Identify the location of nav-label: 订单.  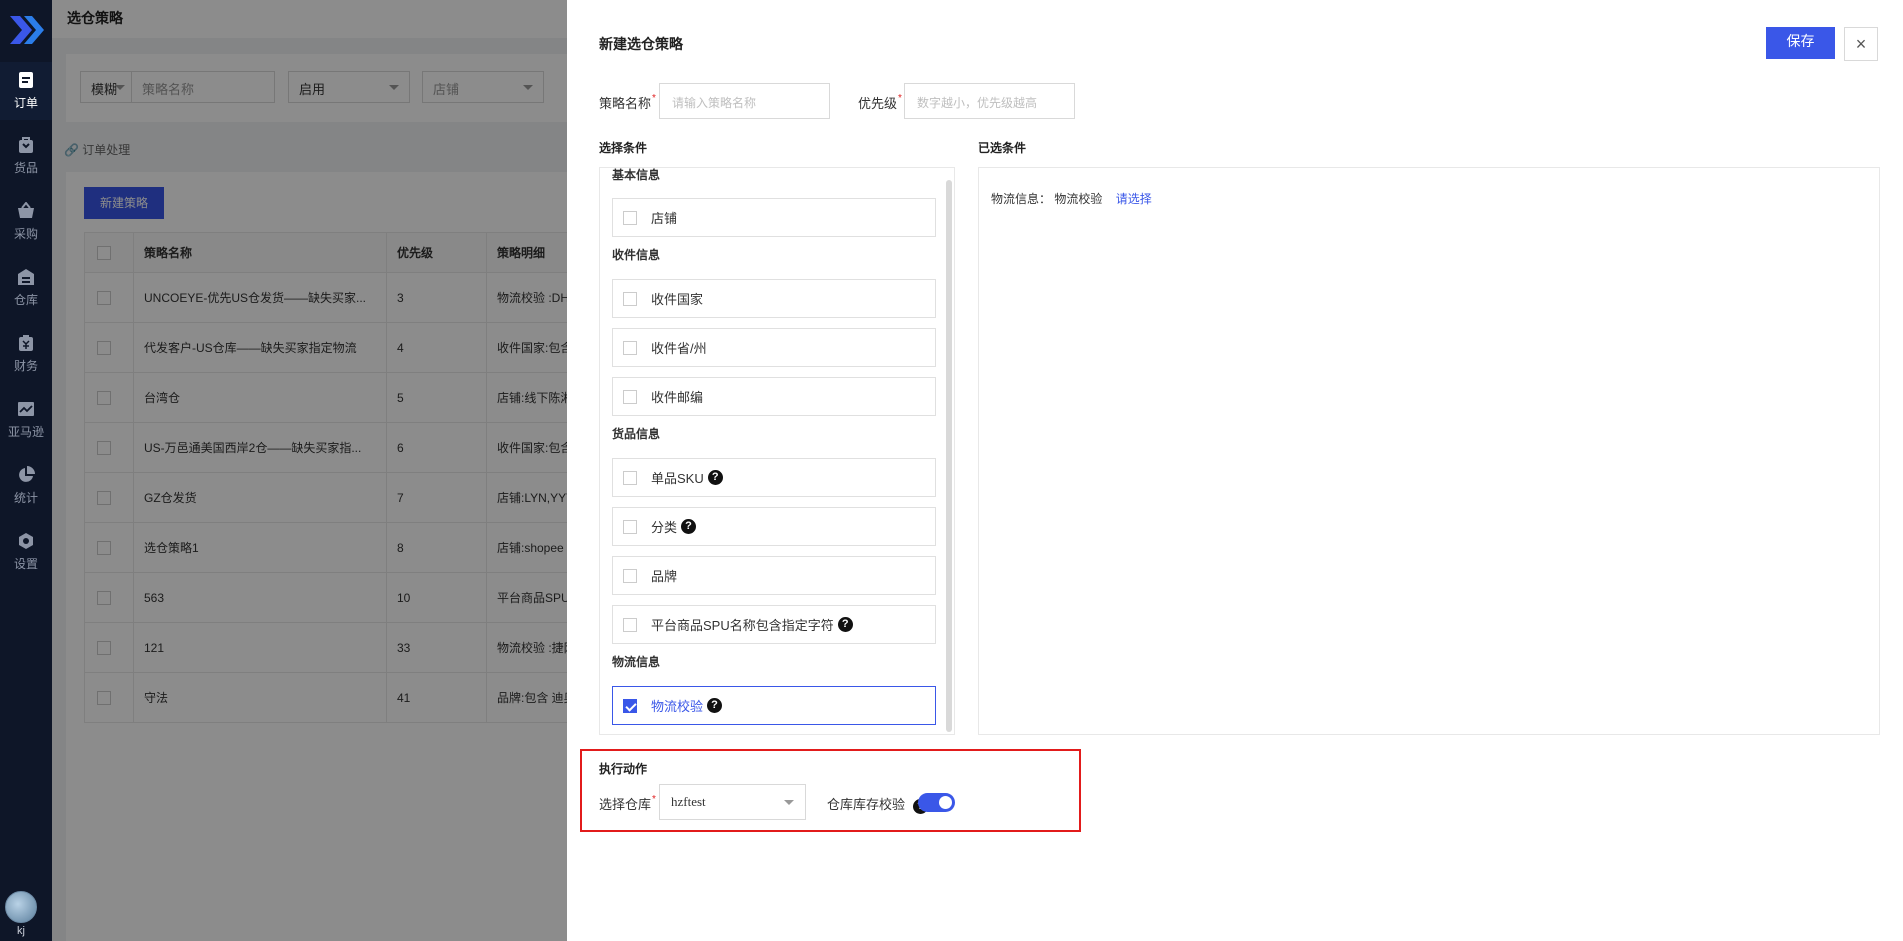
(25, 103).